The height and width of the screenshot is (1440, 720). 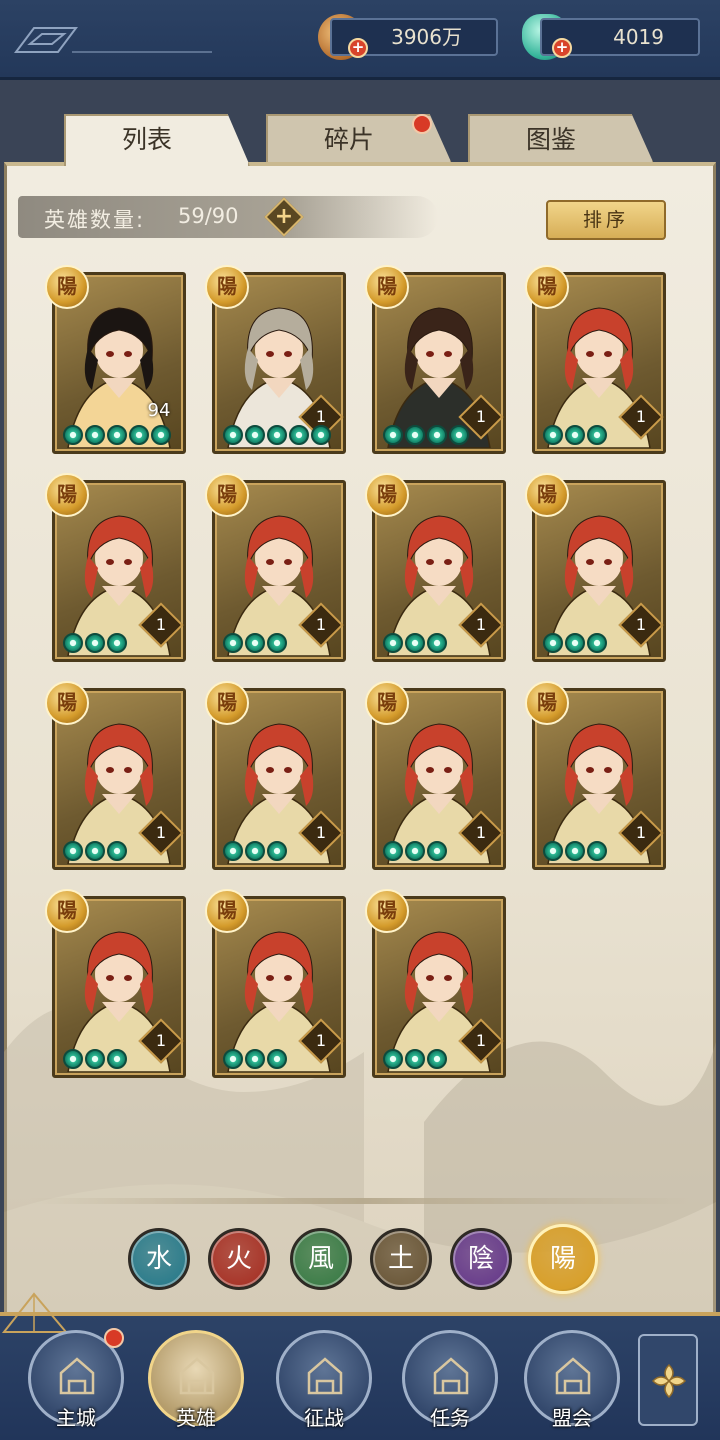 I want to click on hero-level: 94, so click(x=159, y=410).